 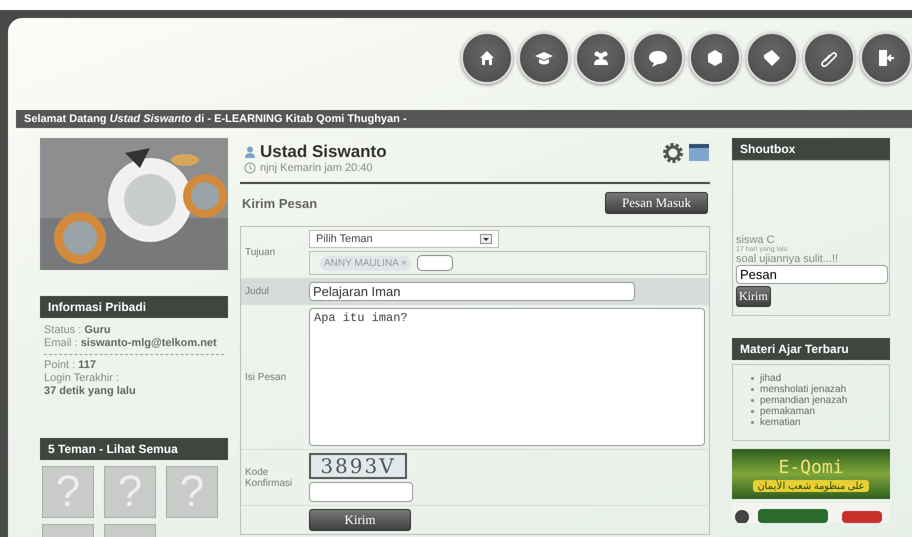 I want to click on field-label: Judul, so click(x=257, y=292).